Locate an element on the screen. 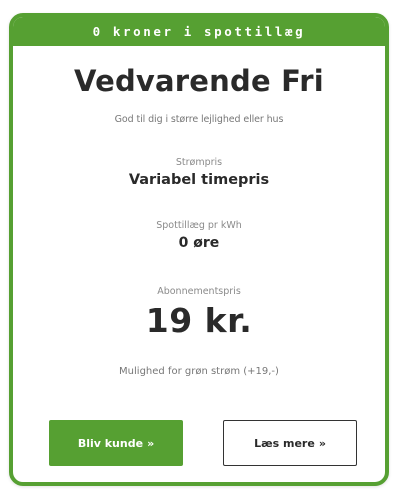  read-more-button: Læs mere » is located at coordinates (290, 443).